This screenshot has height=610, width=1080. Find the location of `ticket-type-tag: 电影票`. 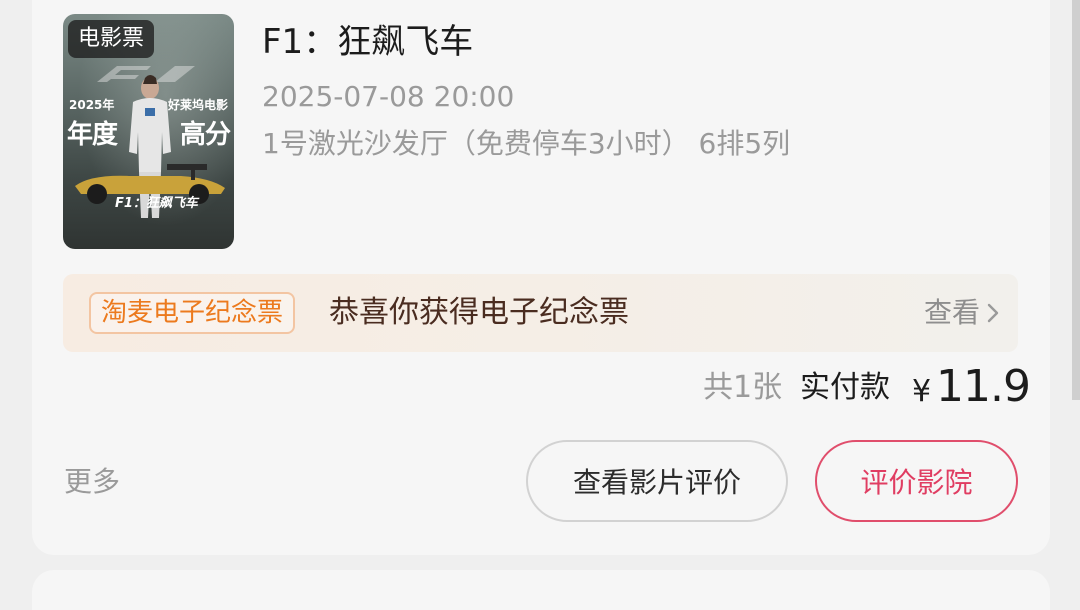

ticket-type-tag: 电影票 is located at coordinates (111, 39).